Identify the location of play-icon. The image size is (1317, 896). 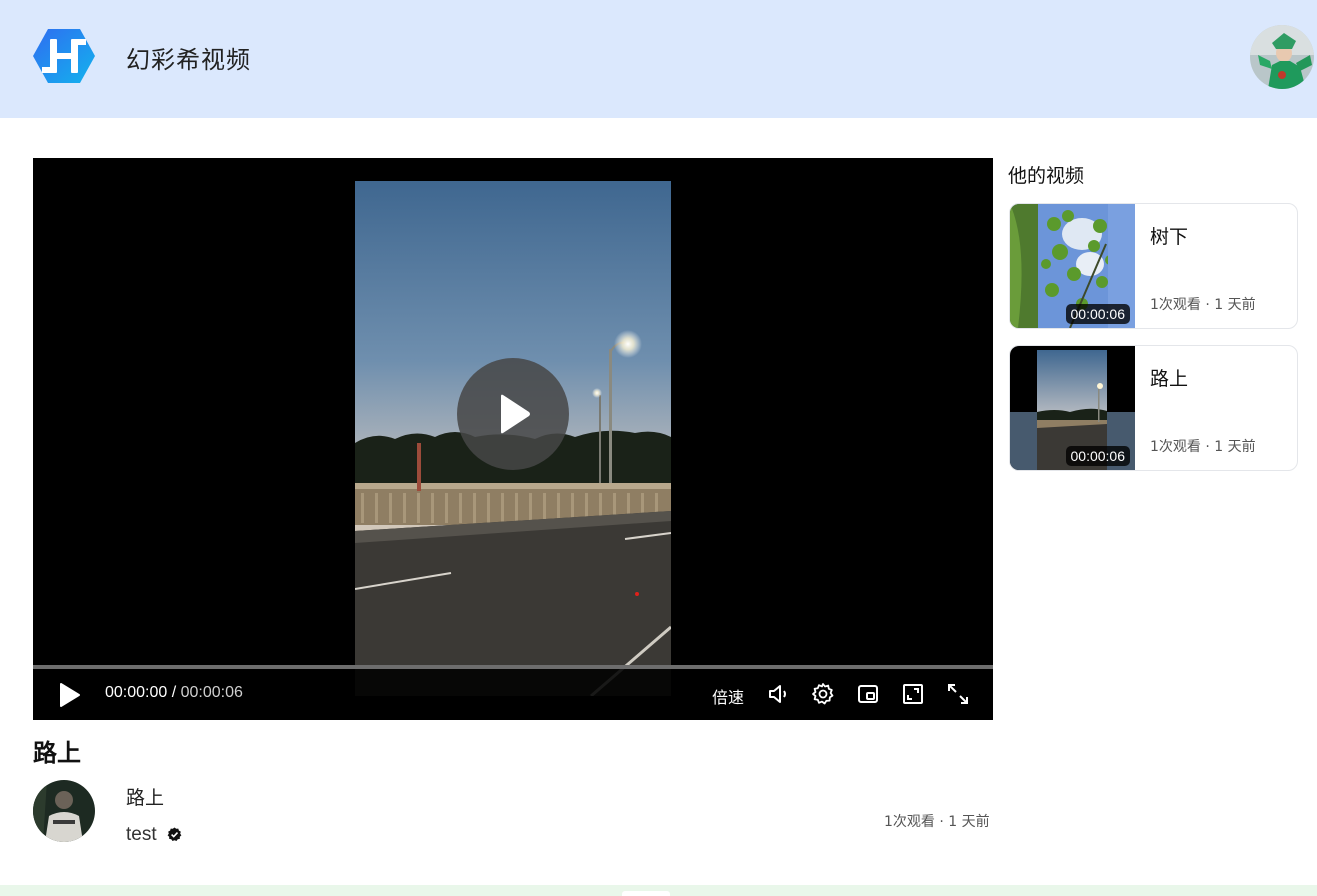
(70, 695).